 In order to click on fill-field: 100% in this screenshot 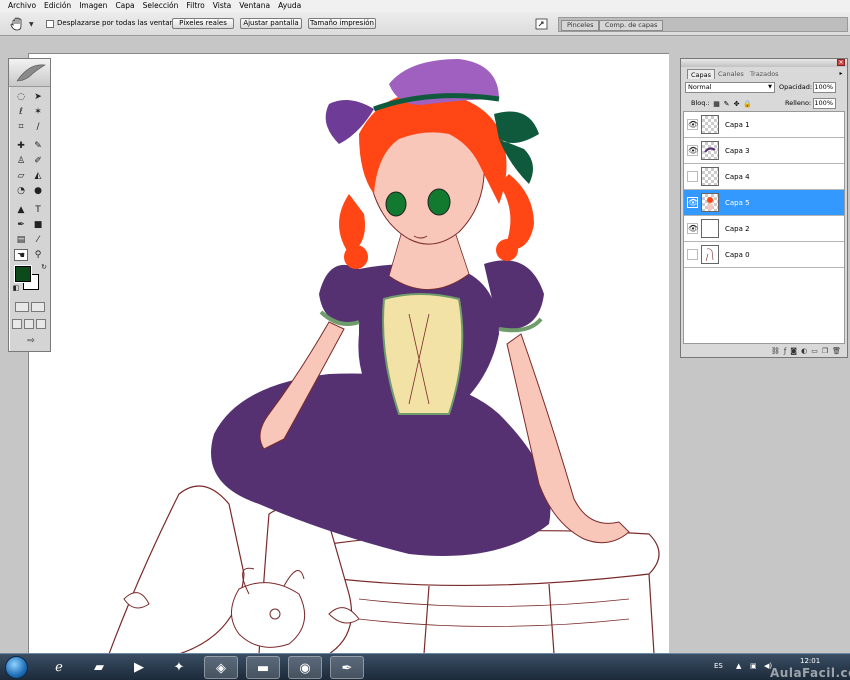, I will do `click(824, 103)`.